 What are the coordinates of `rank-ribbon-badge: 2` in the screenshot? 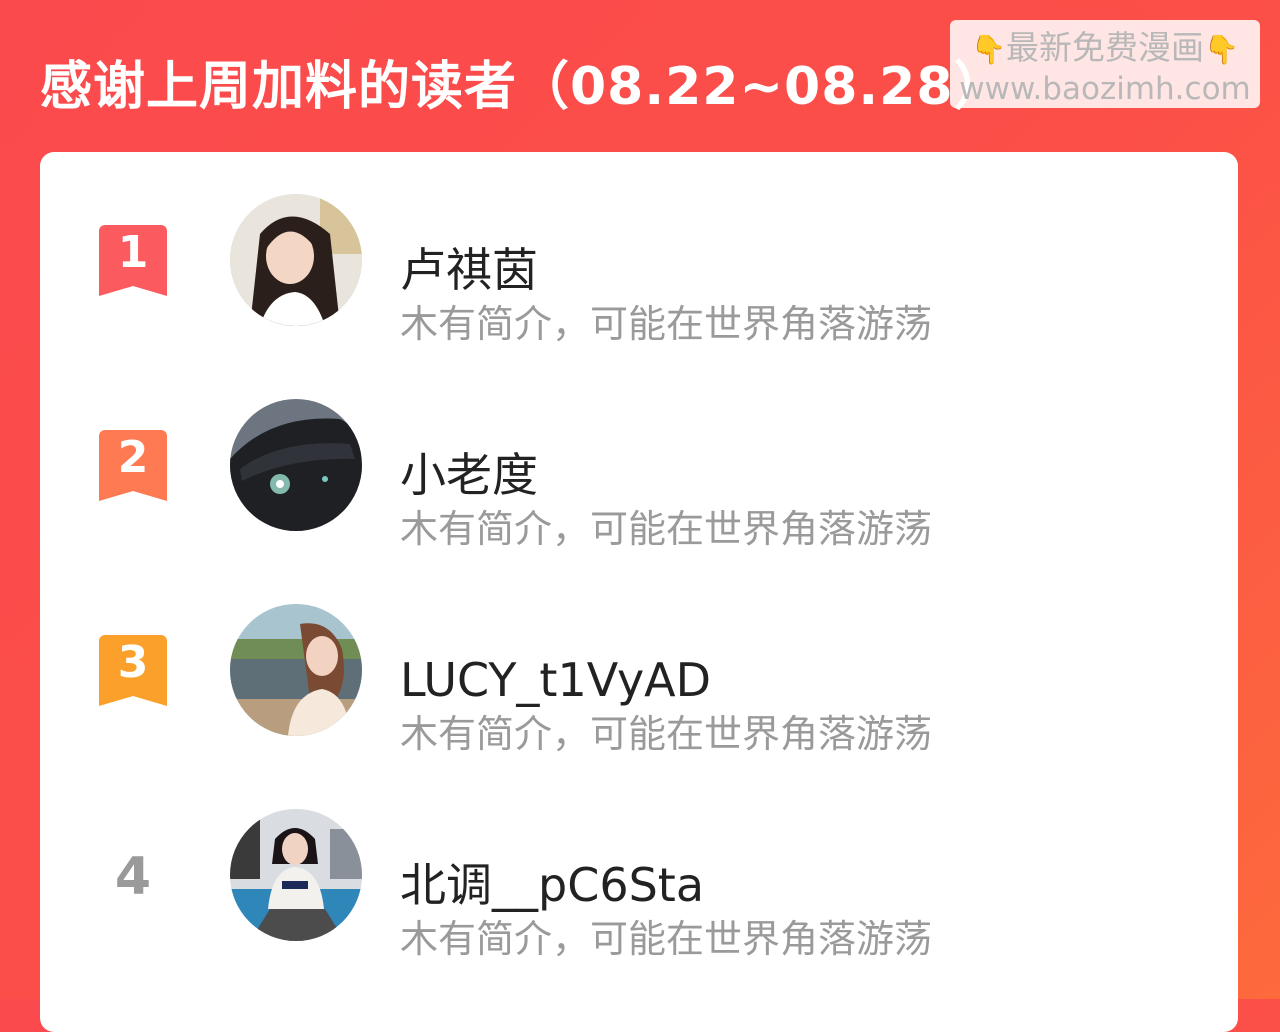 It's located at (133, 465).